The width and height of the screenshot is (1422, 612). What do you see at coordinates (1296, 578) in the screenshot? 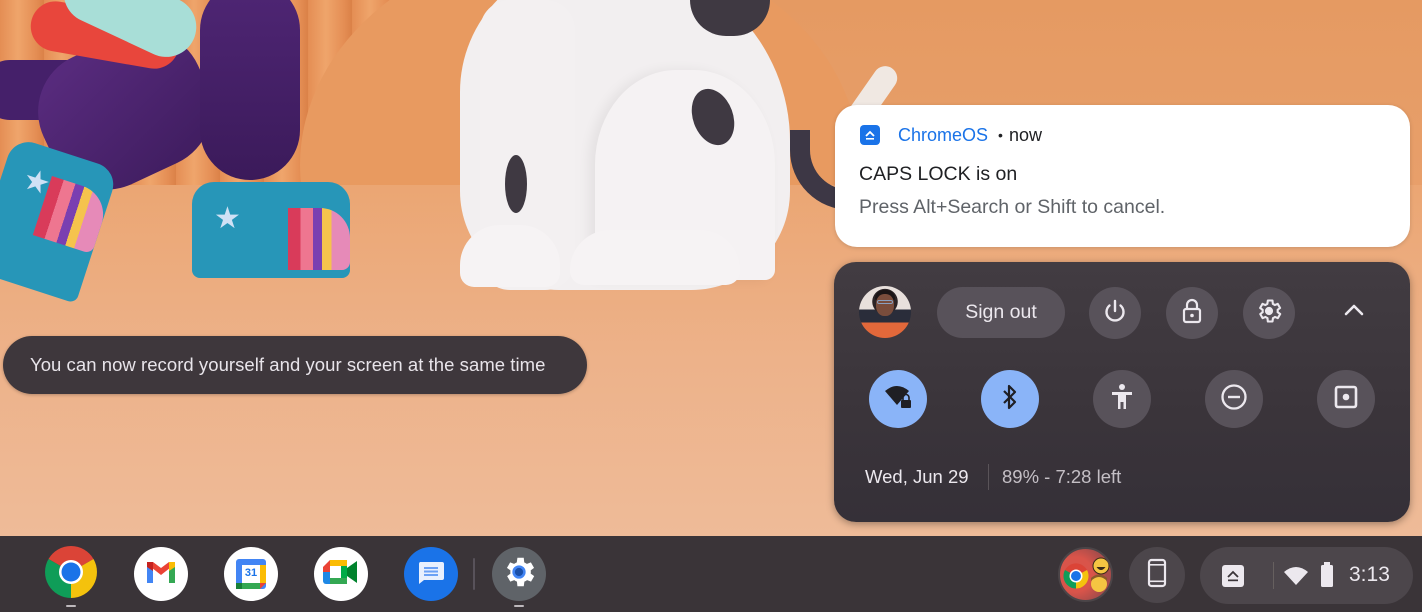
I see `wifi-icon` at bounding box center [1296, 578].